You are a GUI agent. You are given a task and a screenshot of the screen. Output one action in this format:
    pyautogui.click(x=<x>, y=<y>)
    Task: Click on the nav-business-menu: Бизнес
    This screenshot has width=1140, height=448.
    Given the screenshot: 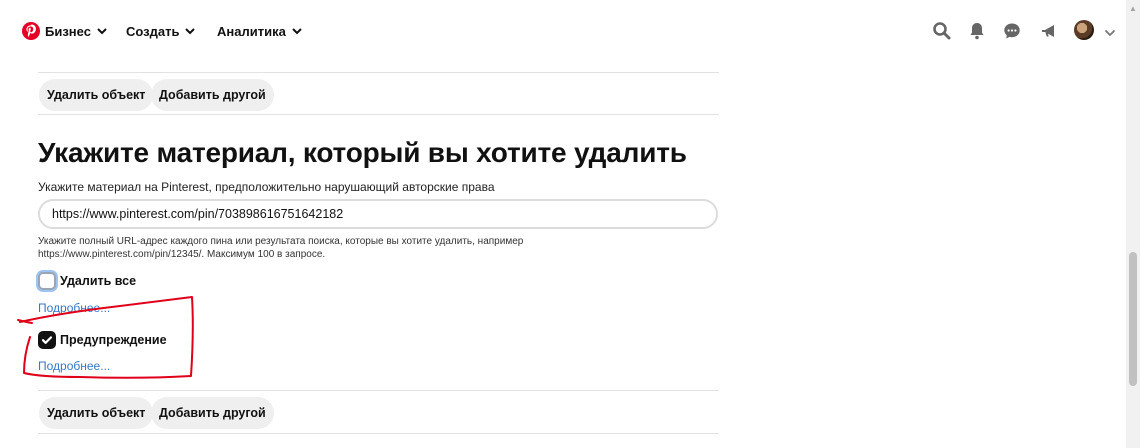 What is the action you would take?
    pyautogui.click(x=76, y=31)
    